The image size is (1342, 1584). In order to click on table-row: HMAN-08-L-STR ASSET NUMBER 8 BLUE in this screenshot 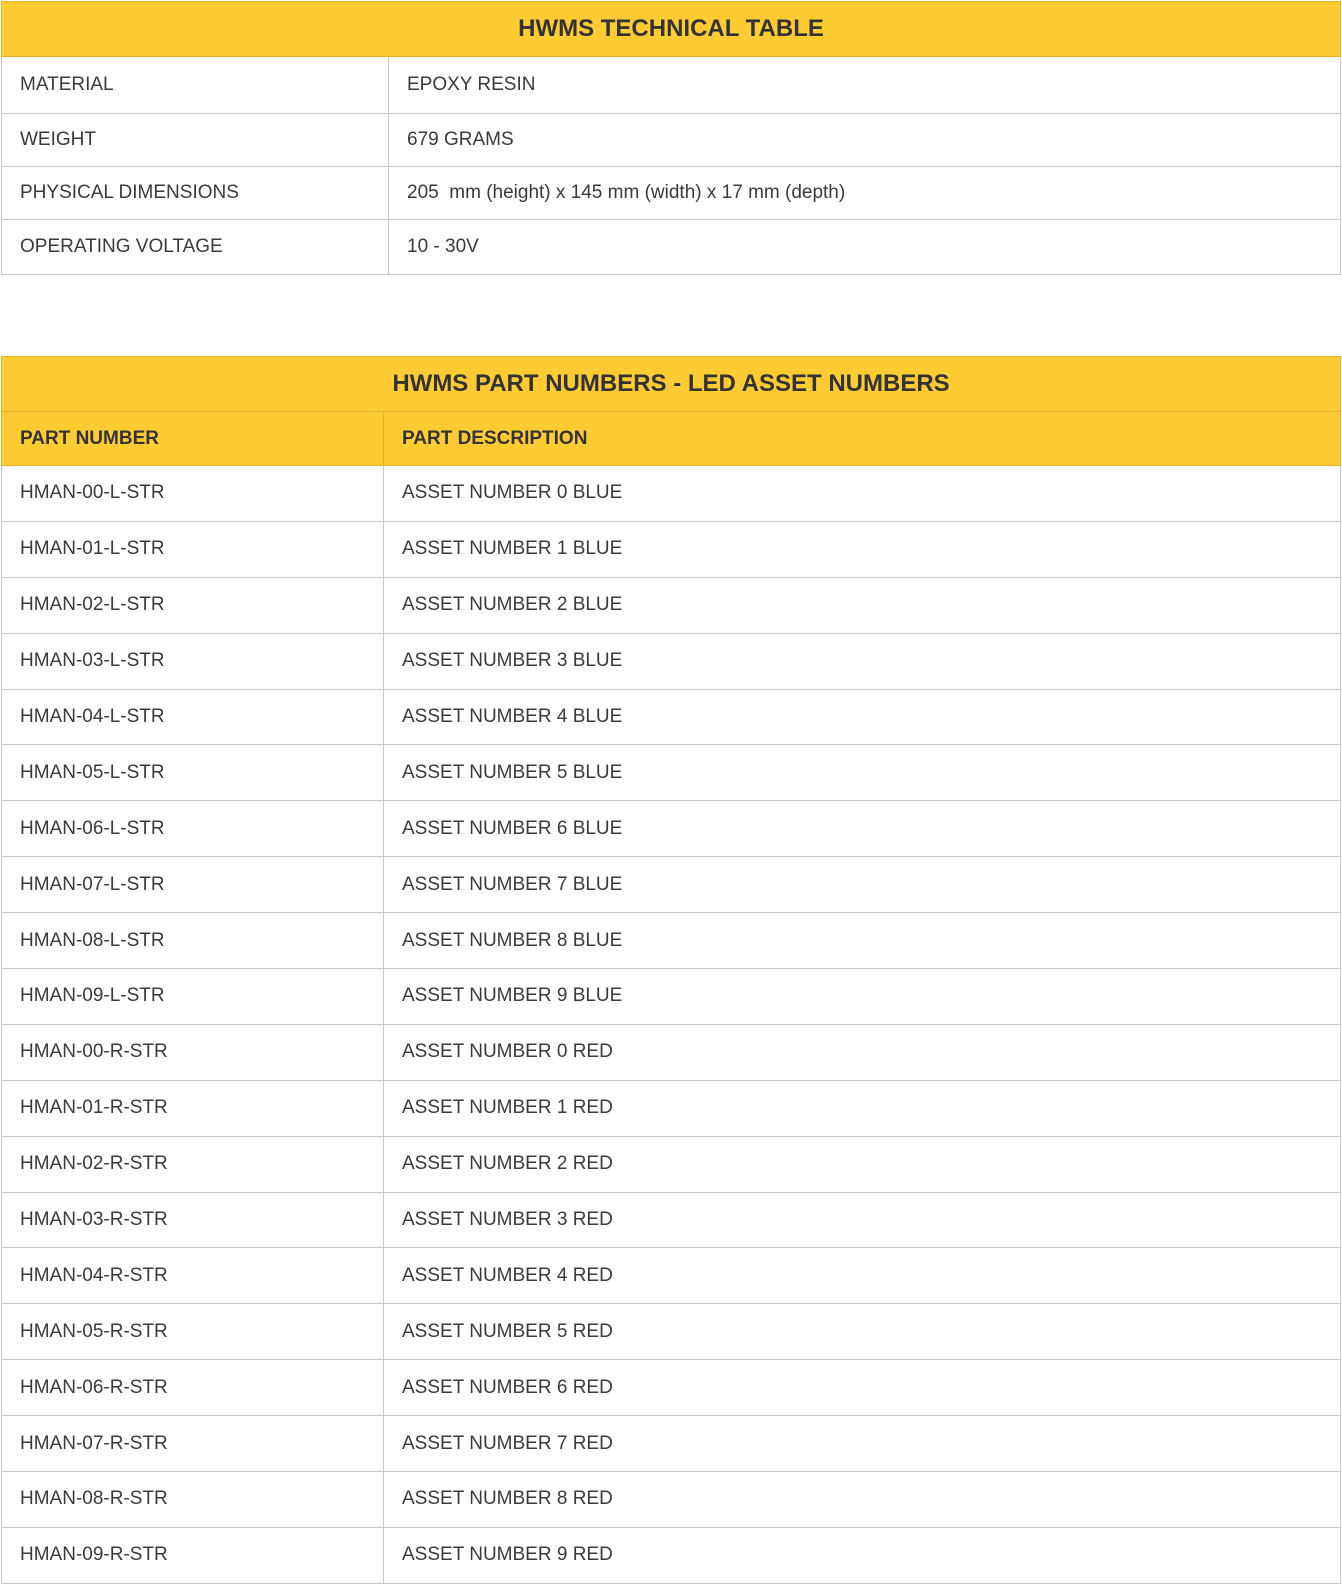, I will do `click(671, 941)`.